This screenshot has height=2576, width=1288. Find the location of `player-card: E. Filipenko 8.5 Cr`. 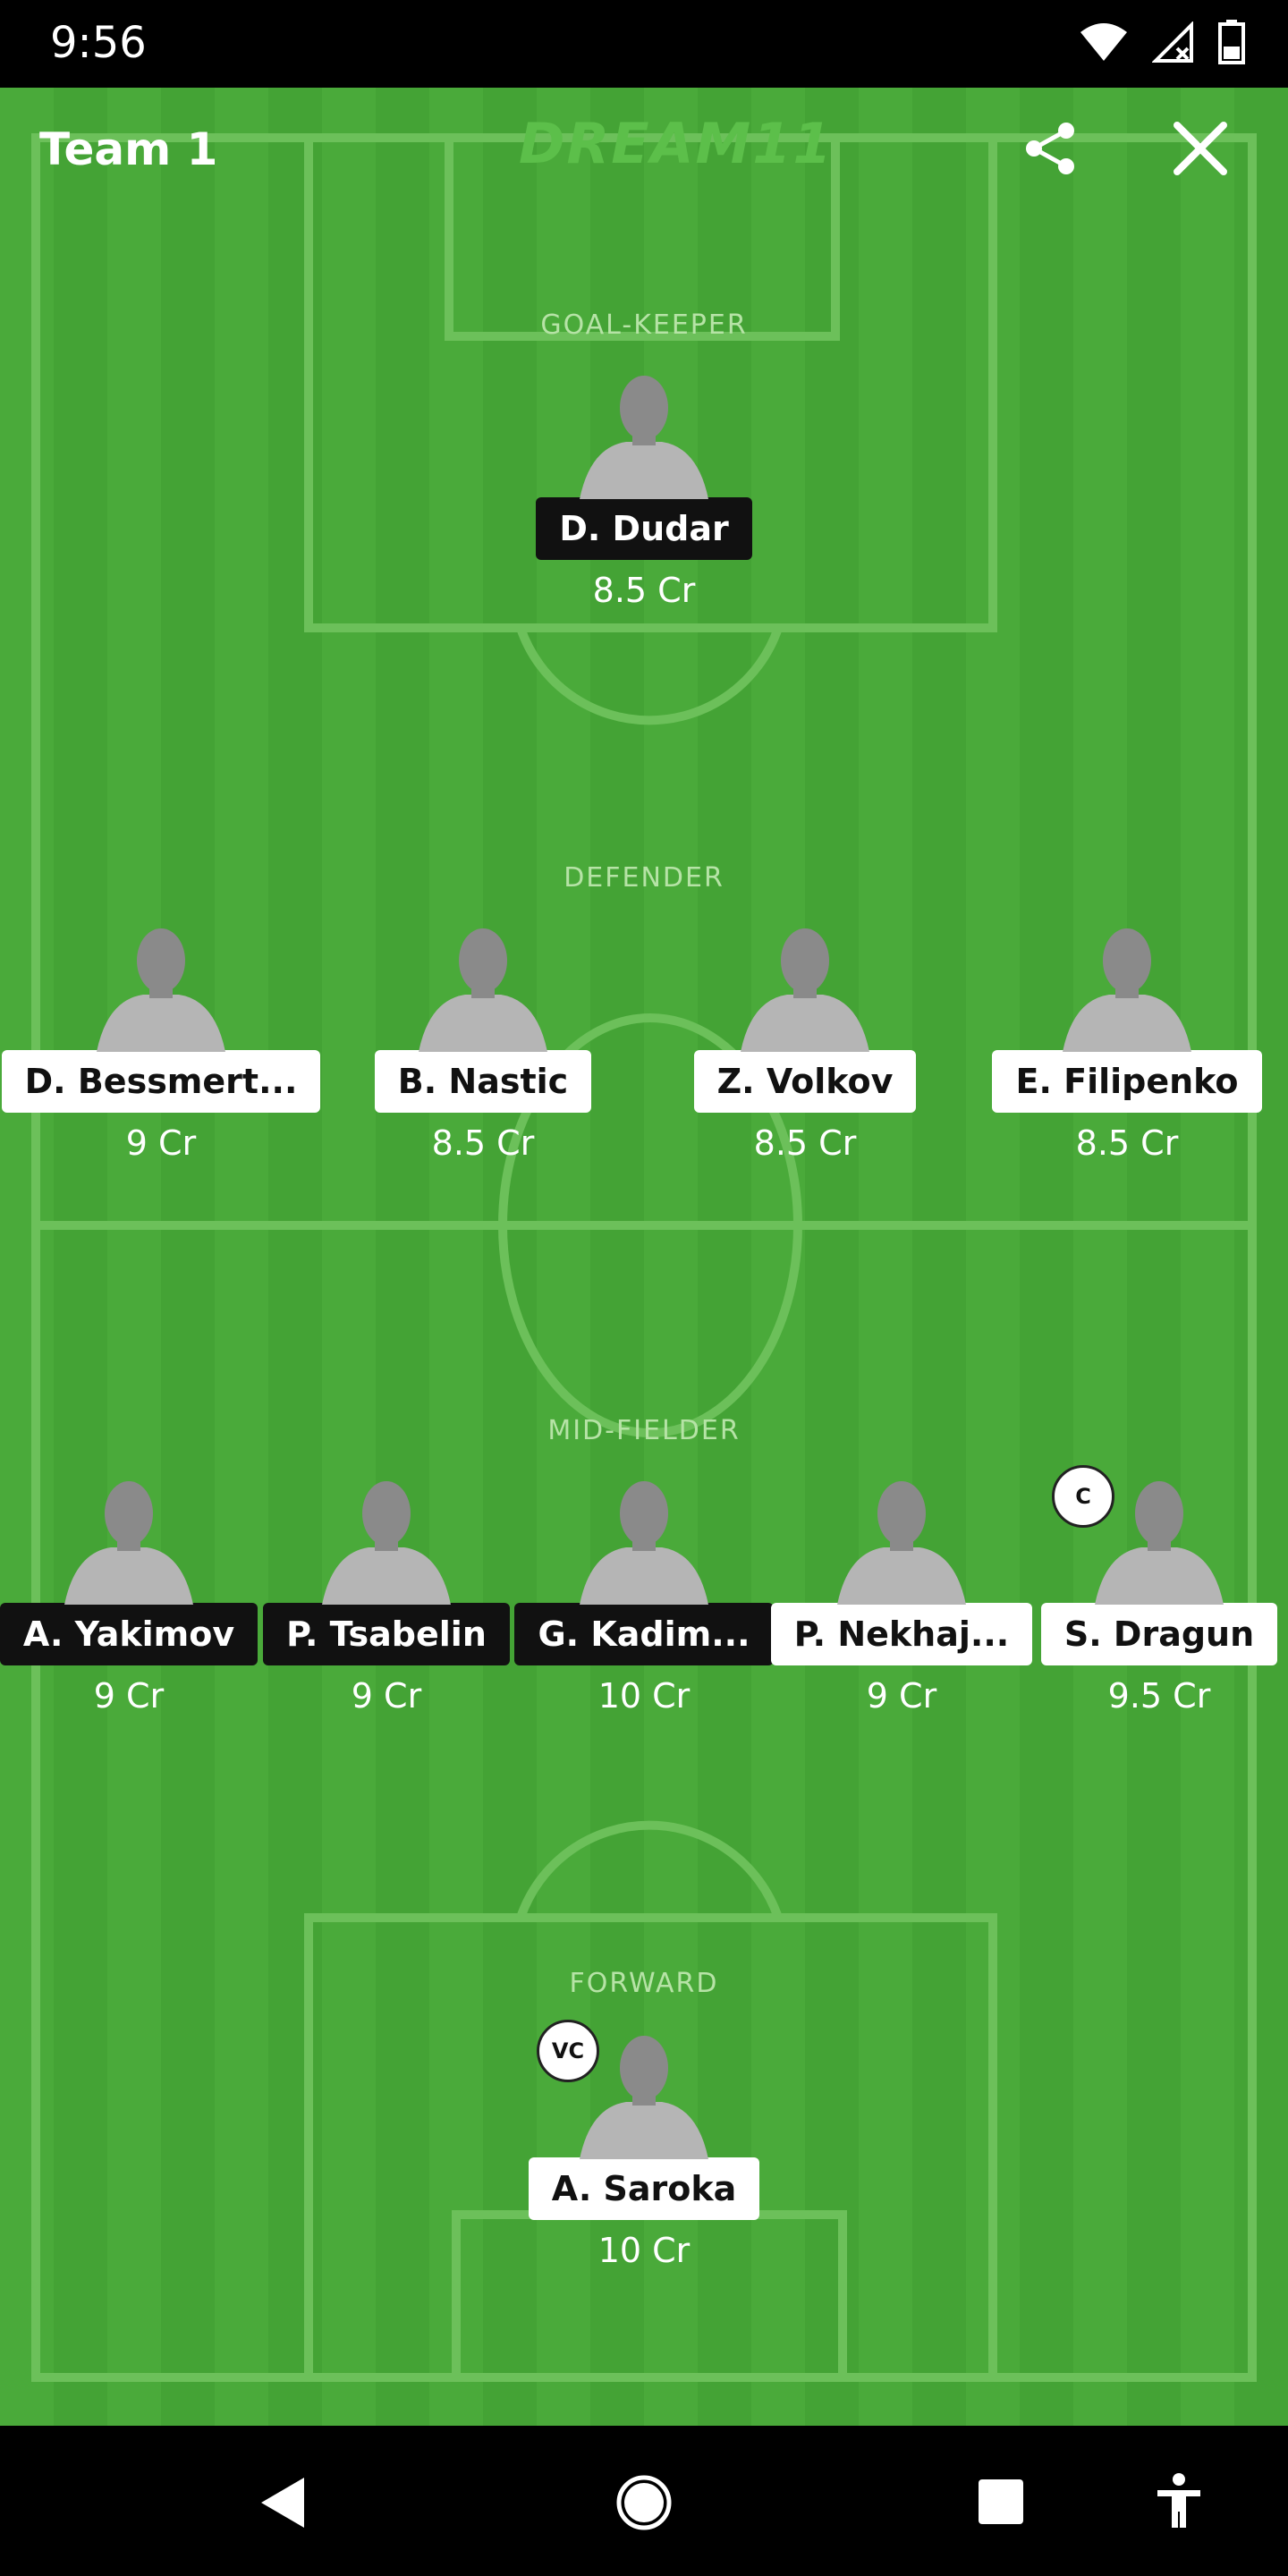

player-card: E. Filipenko 8.5 Cr is located at coordinates (1127, 1040).